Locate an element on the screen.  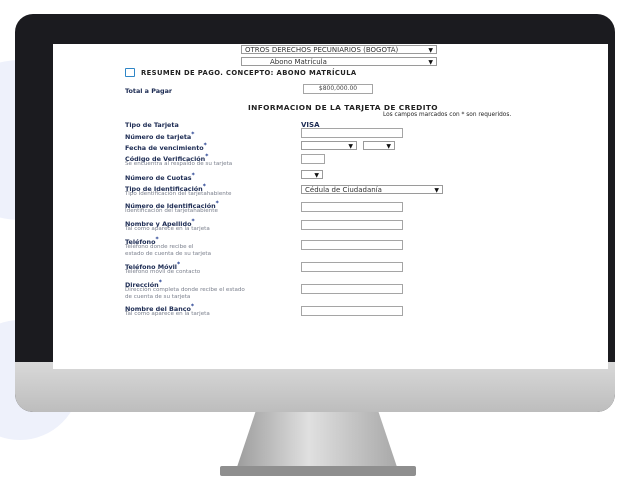
installments-label: Número de Cuotas* is located at coordinates (160, 177).